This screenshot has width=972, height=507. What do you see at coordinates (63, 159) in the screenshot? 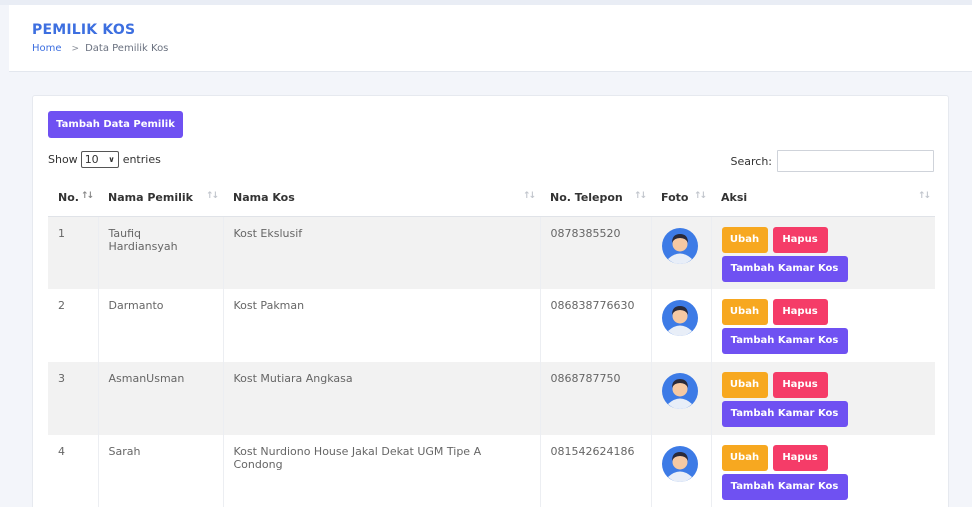
I see `show-label: Show` at bounding box center [63, 159].